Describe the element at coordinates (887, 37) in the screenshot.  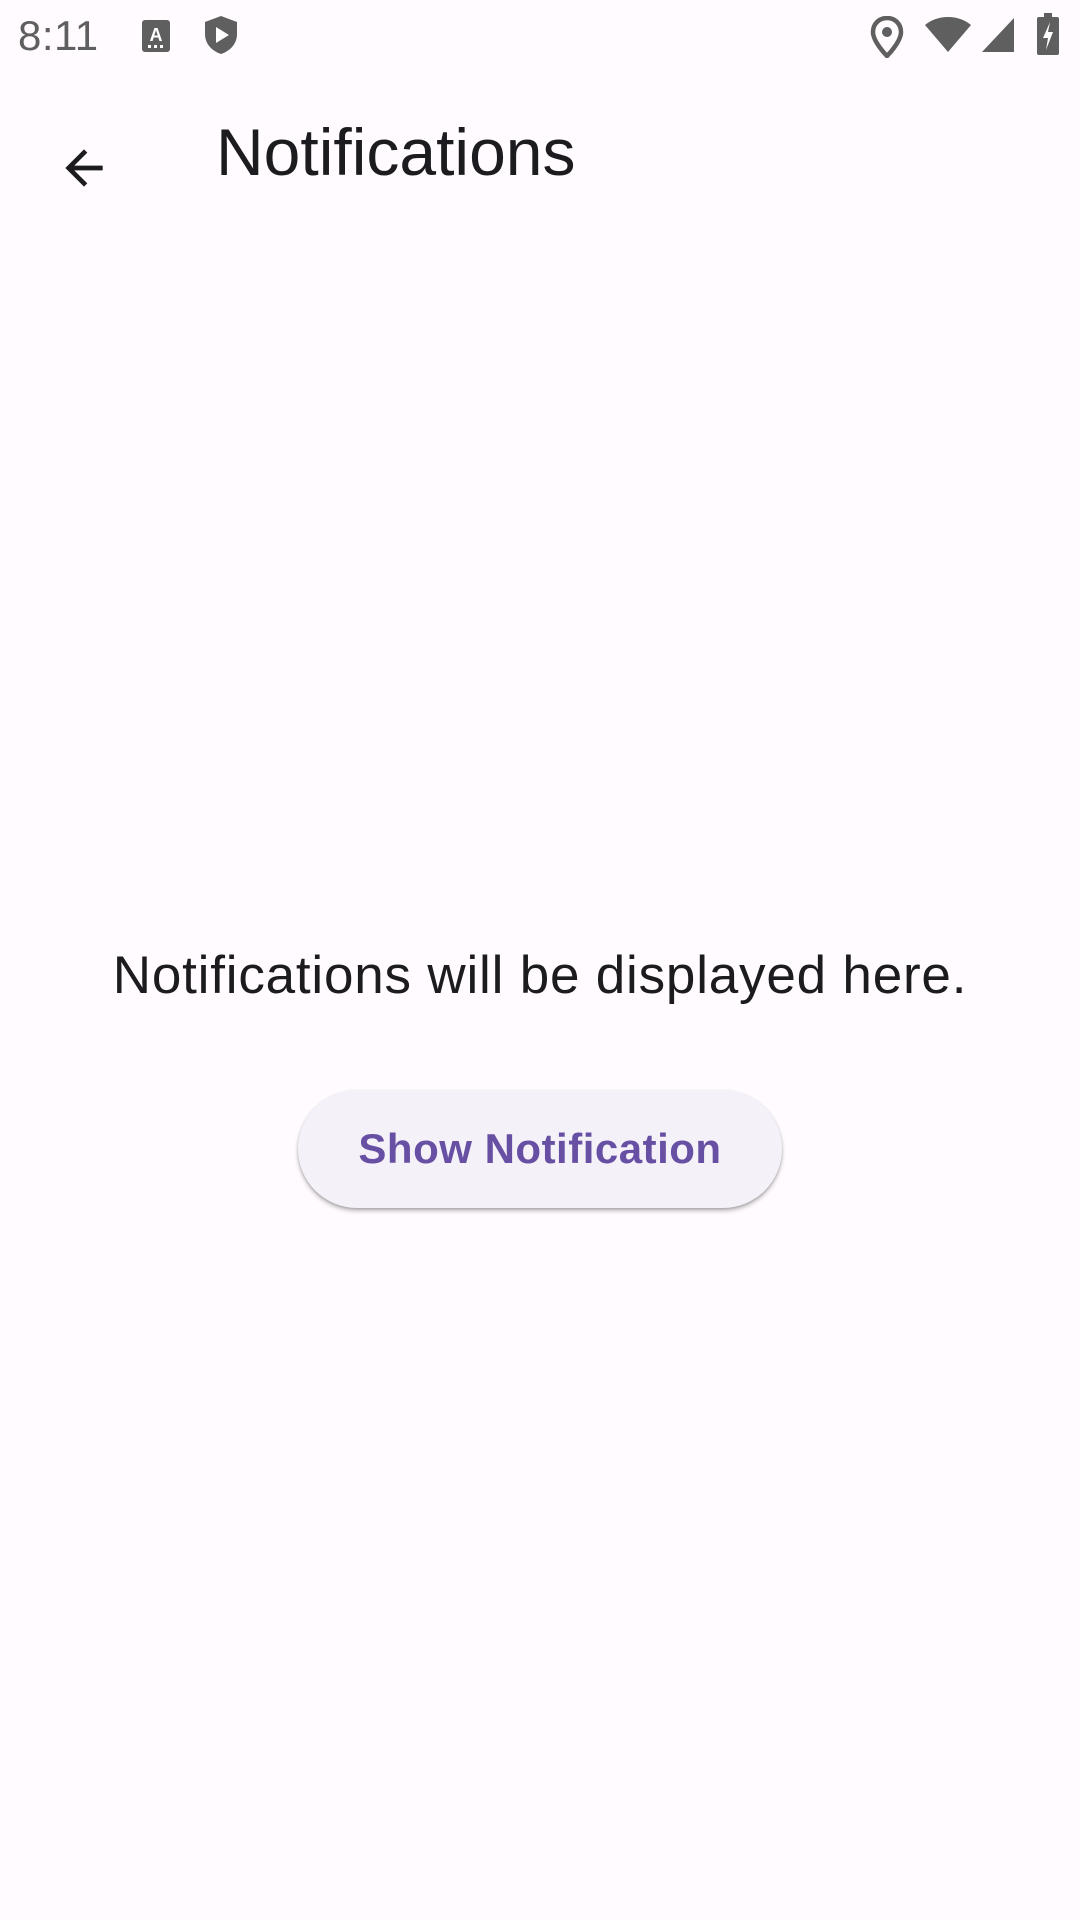
I see `location-pin-icon` at that location.